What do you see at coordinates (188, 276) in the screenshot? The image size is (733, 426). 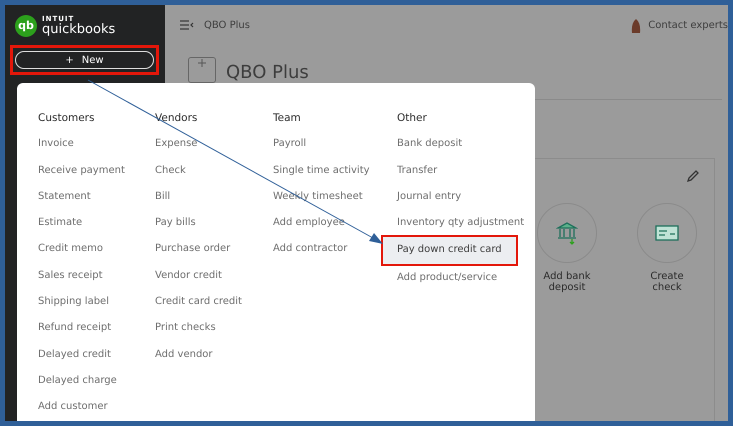 I see `menu-item: Vendor credit` at bounding box center [188, 276].